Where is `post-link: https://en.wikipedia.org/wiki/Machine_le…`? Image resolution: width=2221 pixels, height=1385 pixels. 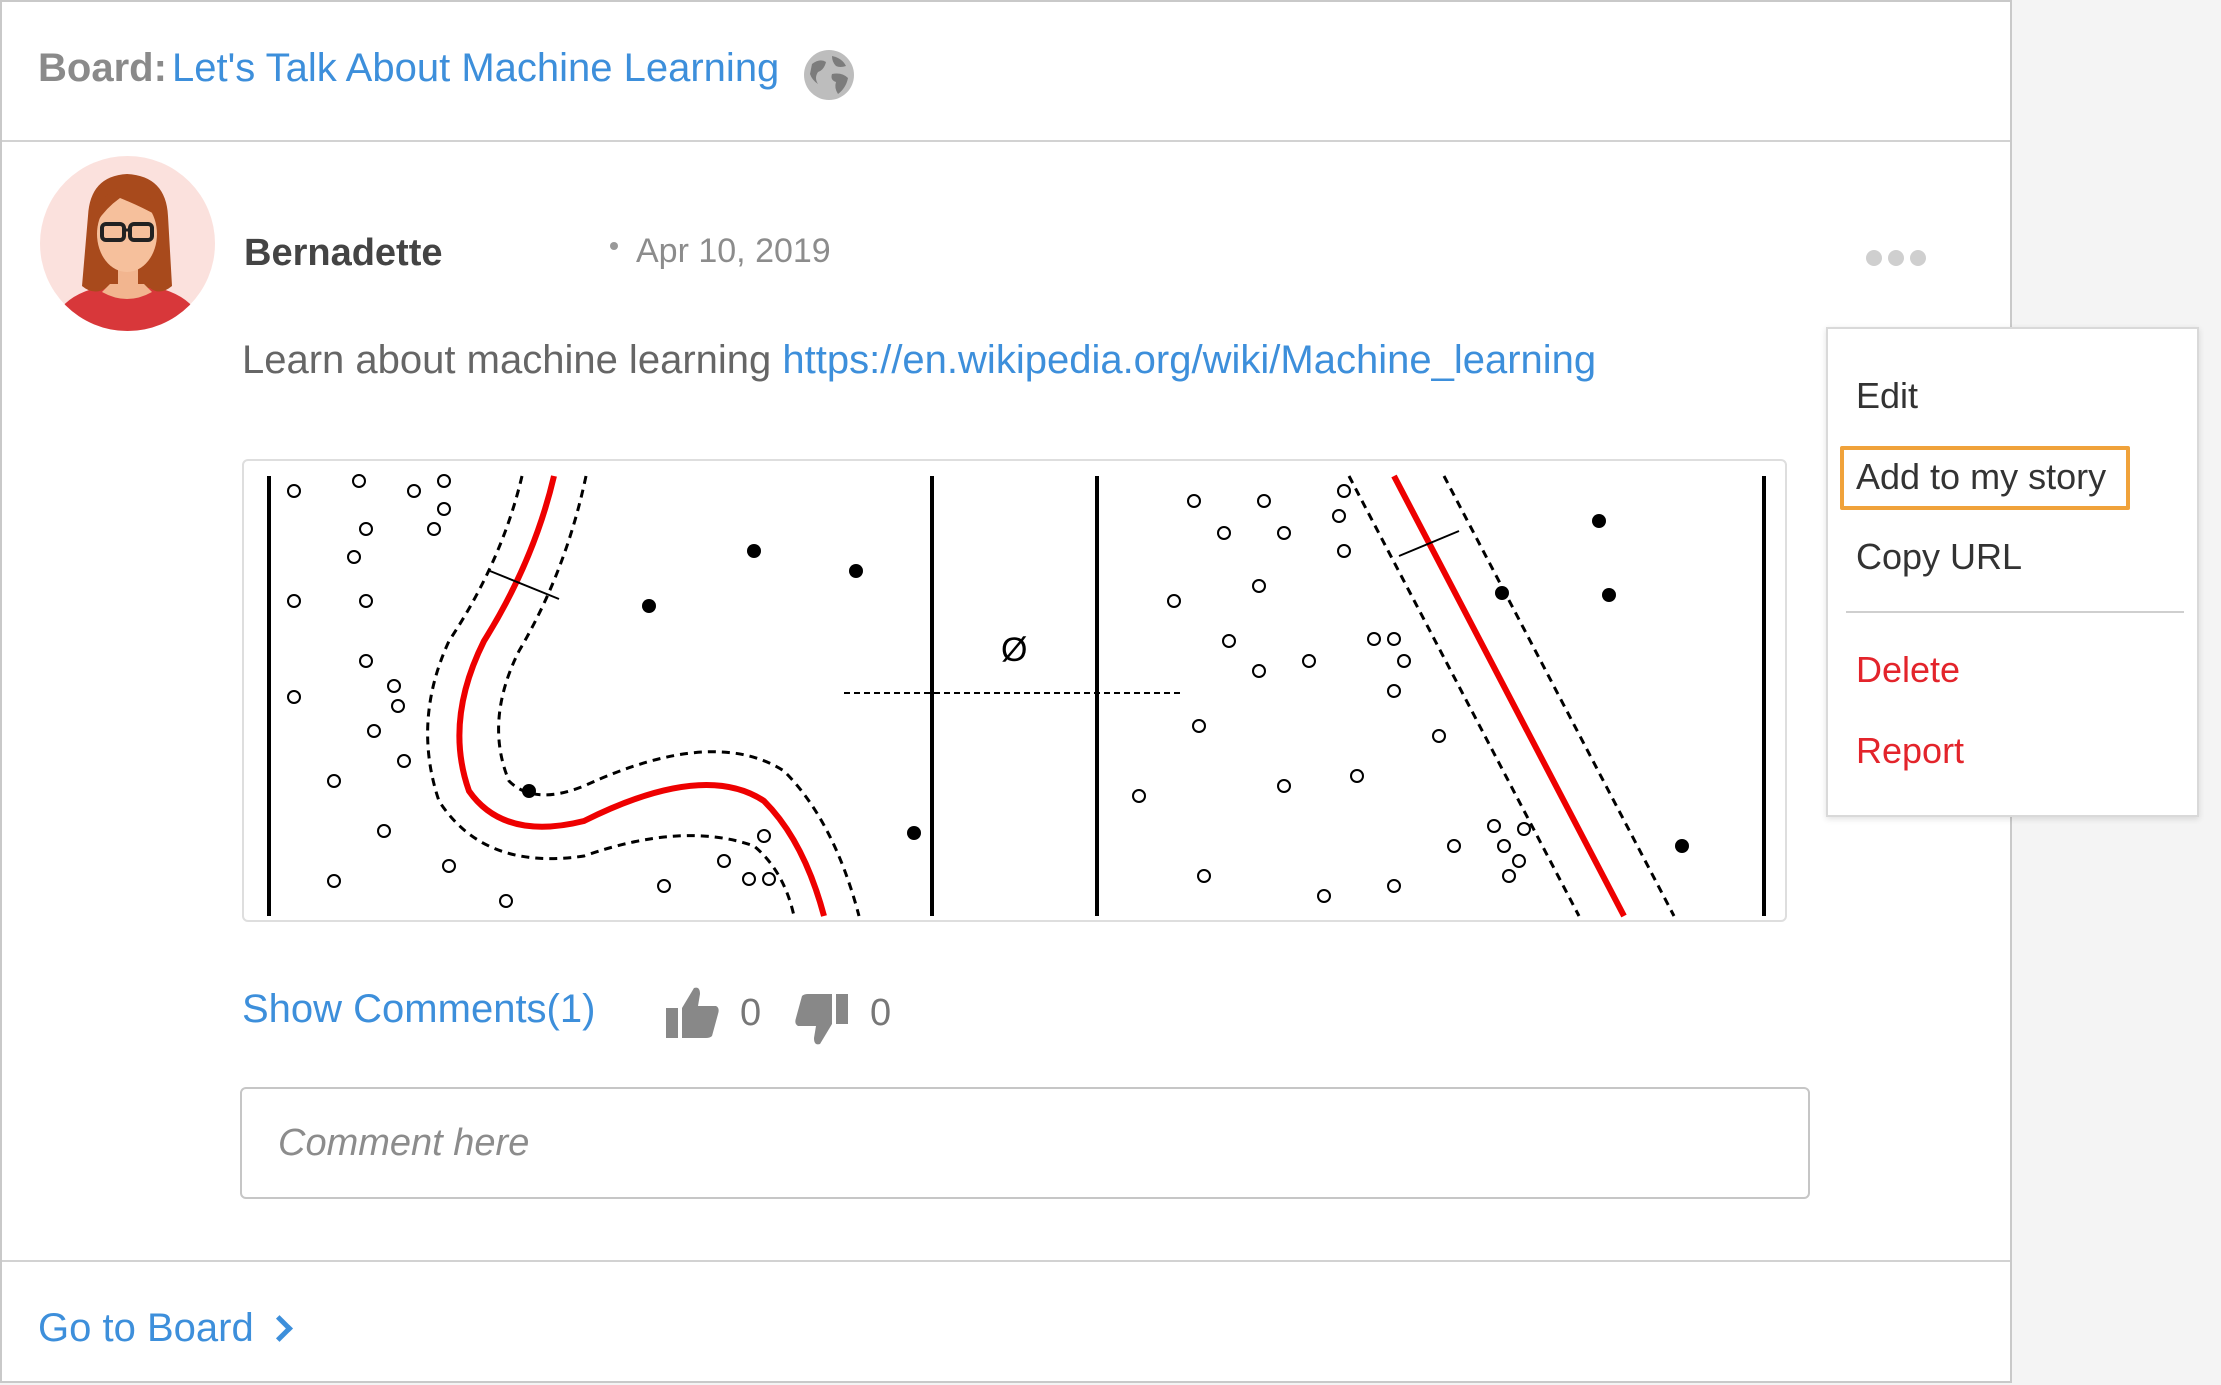 post-link: https://en.wikipedia.org/wiki/Machine_le… is located at coordinates (1189, 360).